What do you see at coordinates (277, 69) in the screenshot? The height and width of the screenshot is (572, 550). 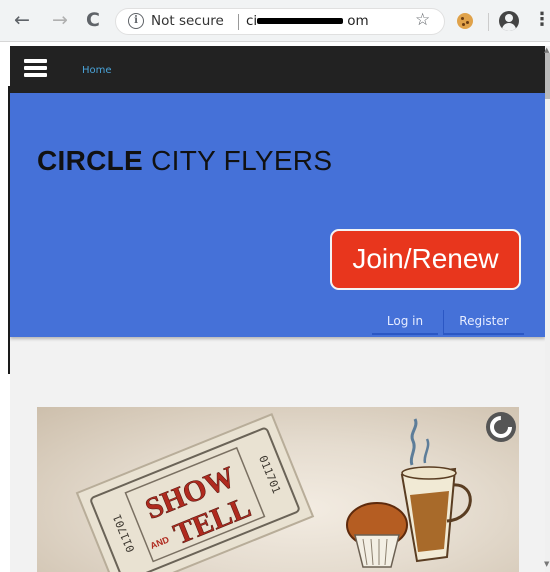 I see `site-topbar: Home` at bounding box center [277, 69].